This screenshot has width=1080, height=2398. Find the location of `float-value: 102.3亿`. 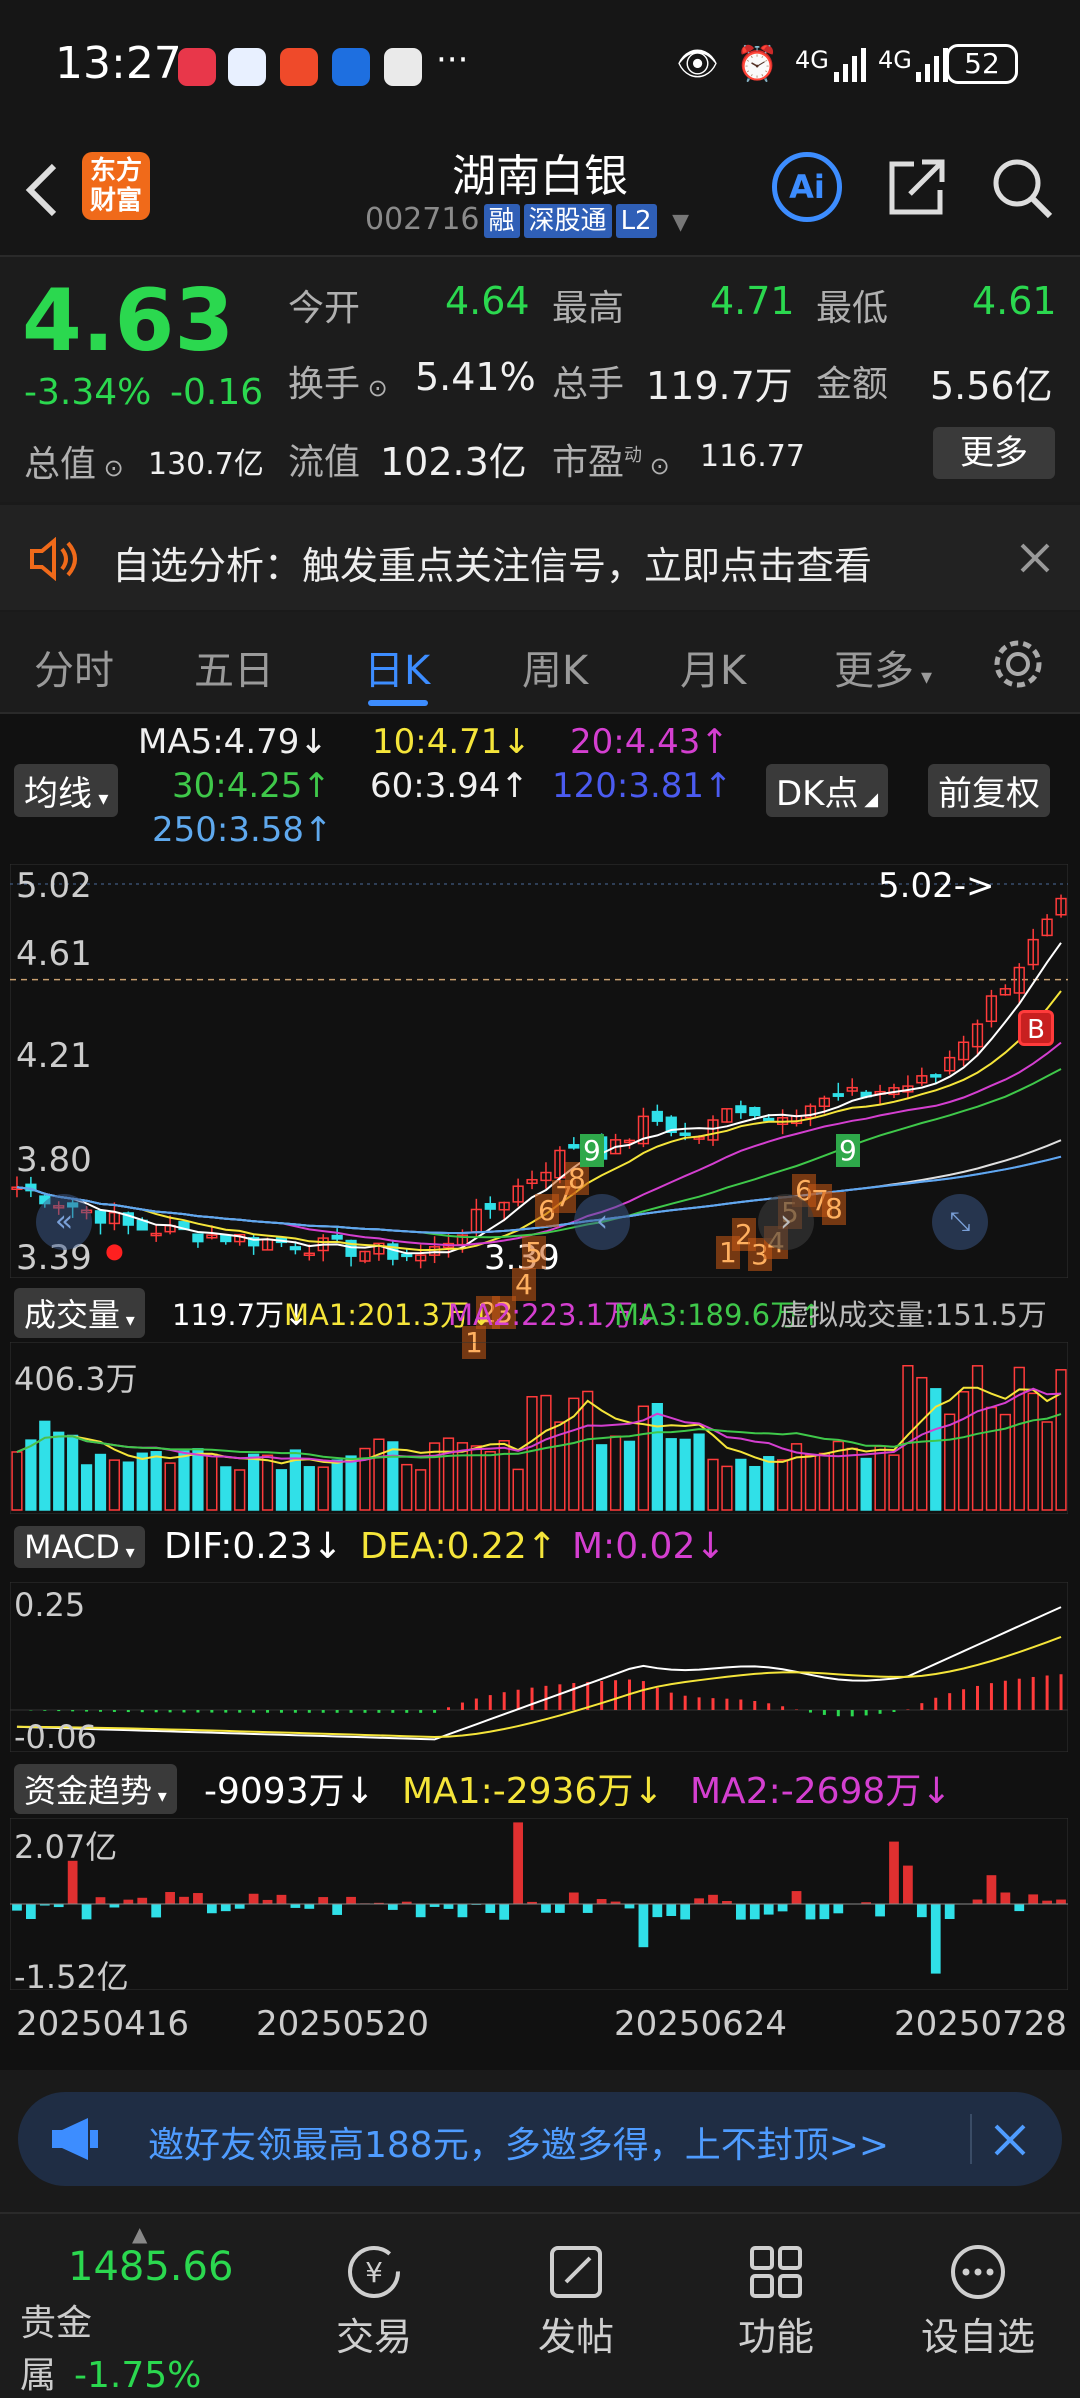

float-value: 102.3亿 is located at coordinates (453, 458).